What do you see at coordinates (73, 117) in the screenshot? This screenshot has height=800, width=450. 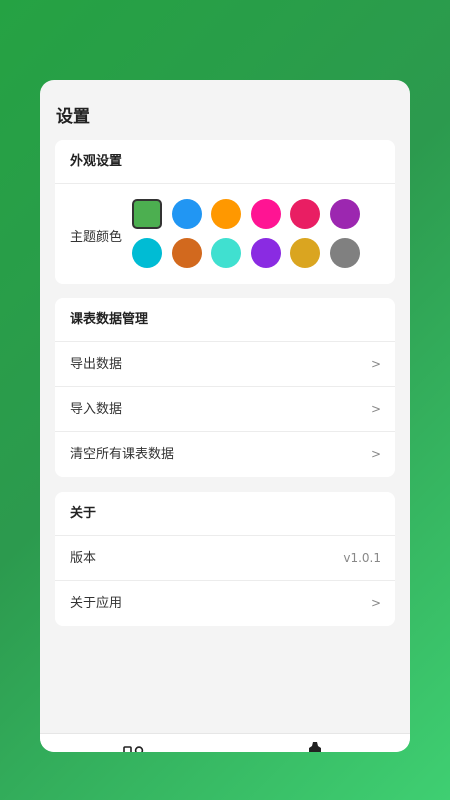 I see `page-title: 设置` at bounding box center [73, 117].